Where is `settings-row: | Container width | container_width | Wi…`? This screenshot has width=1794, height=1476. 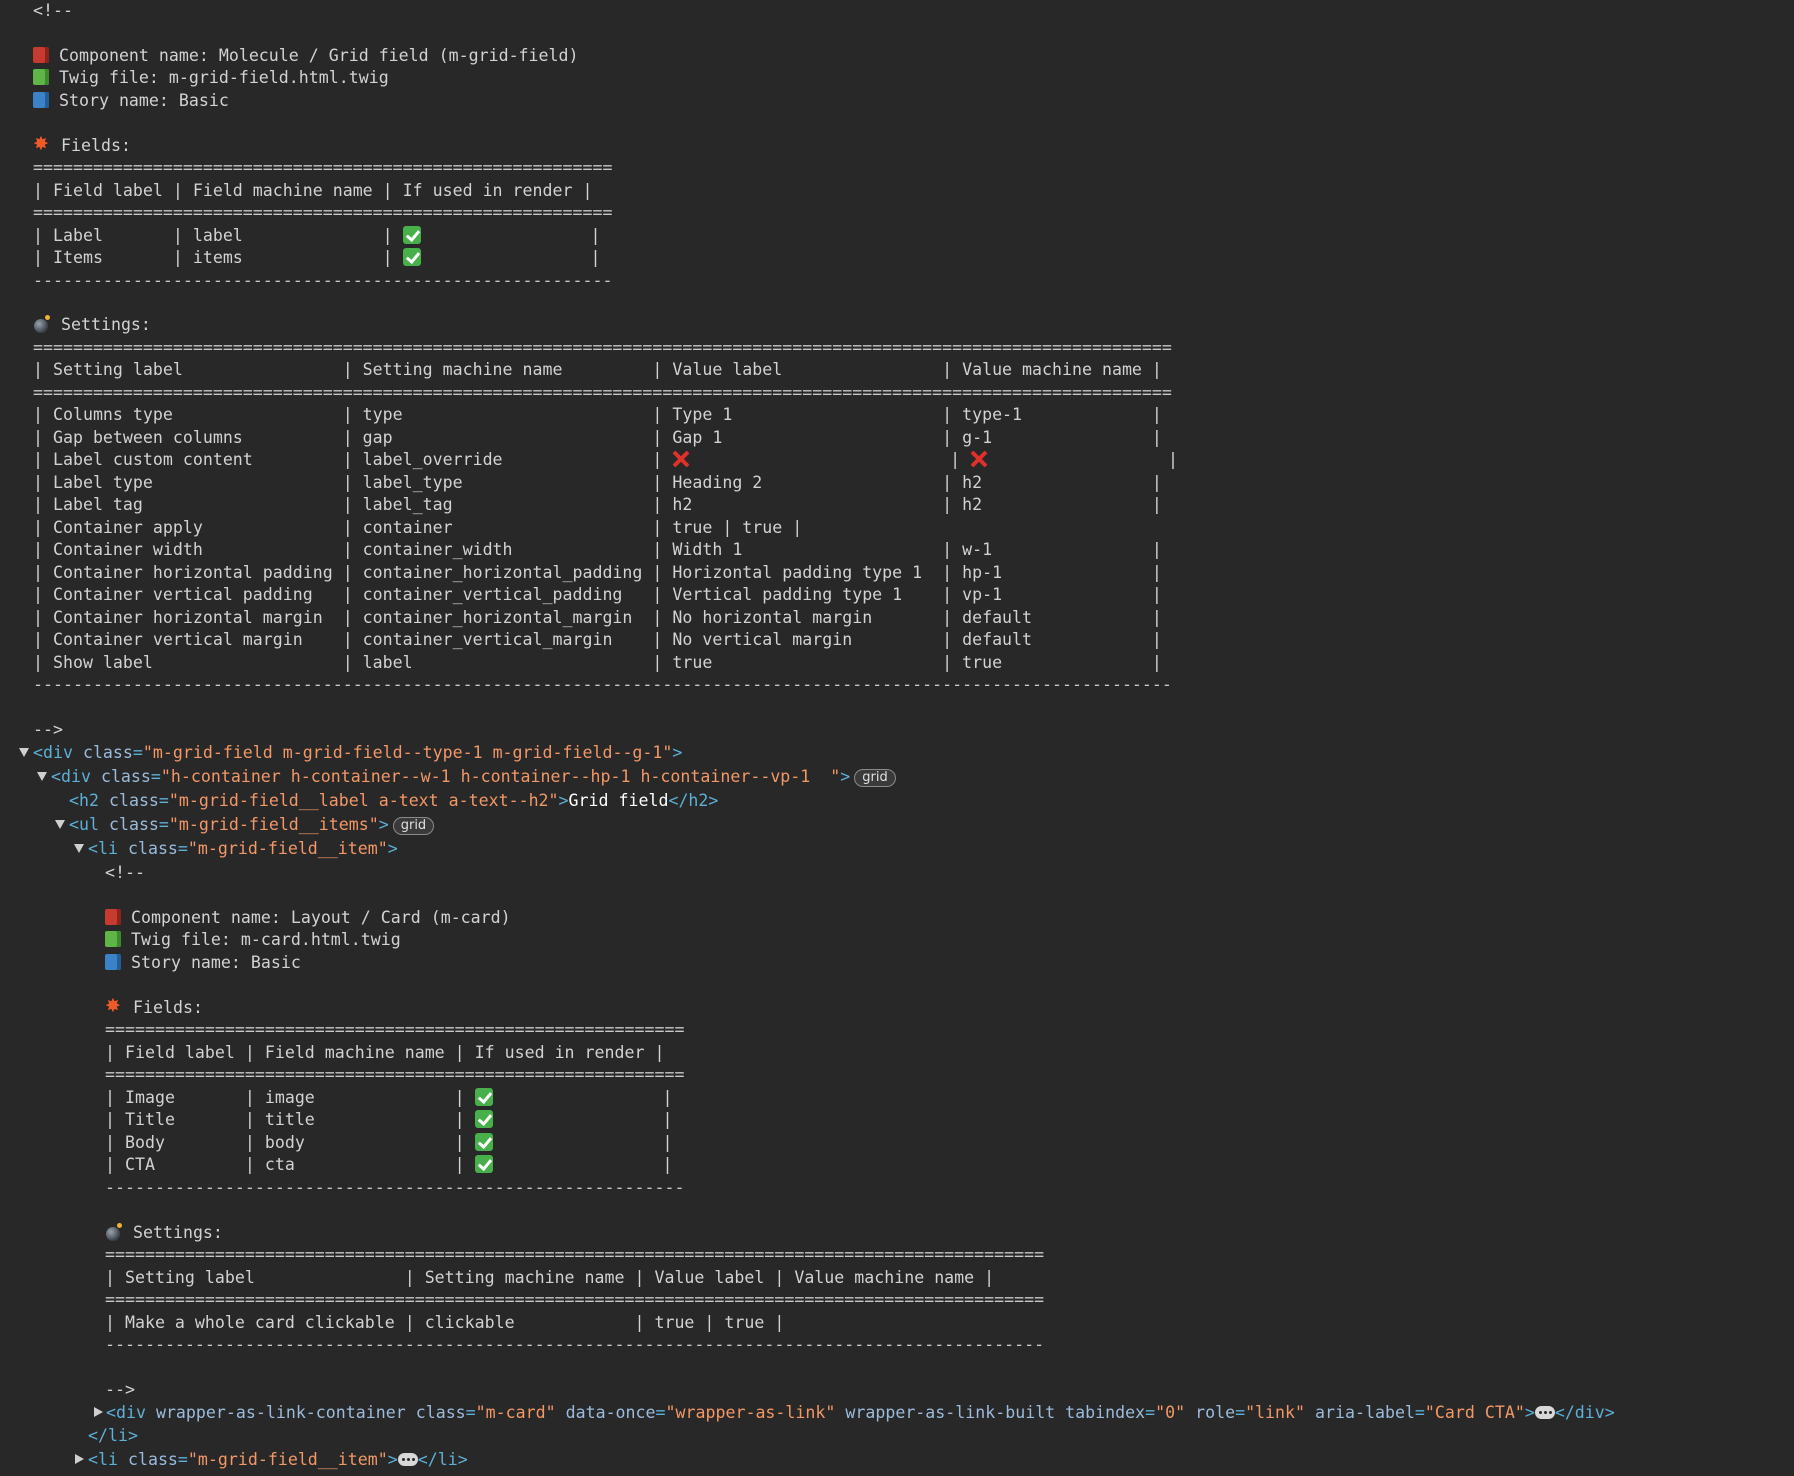
settings-row: | Container width | container_width | Wi… is located at coordinates (597, 549).